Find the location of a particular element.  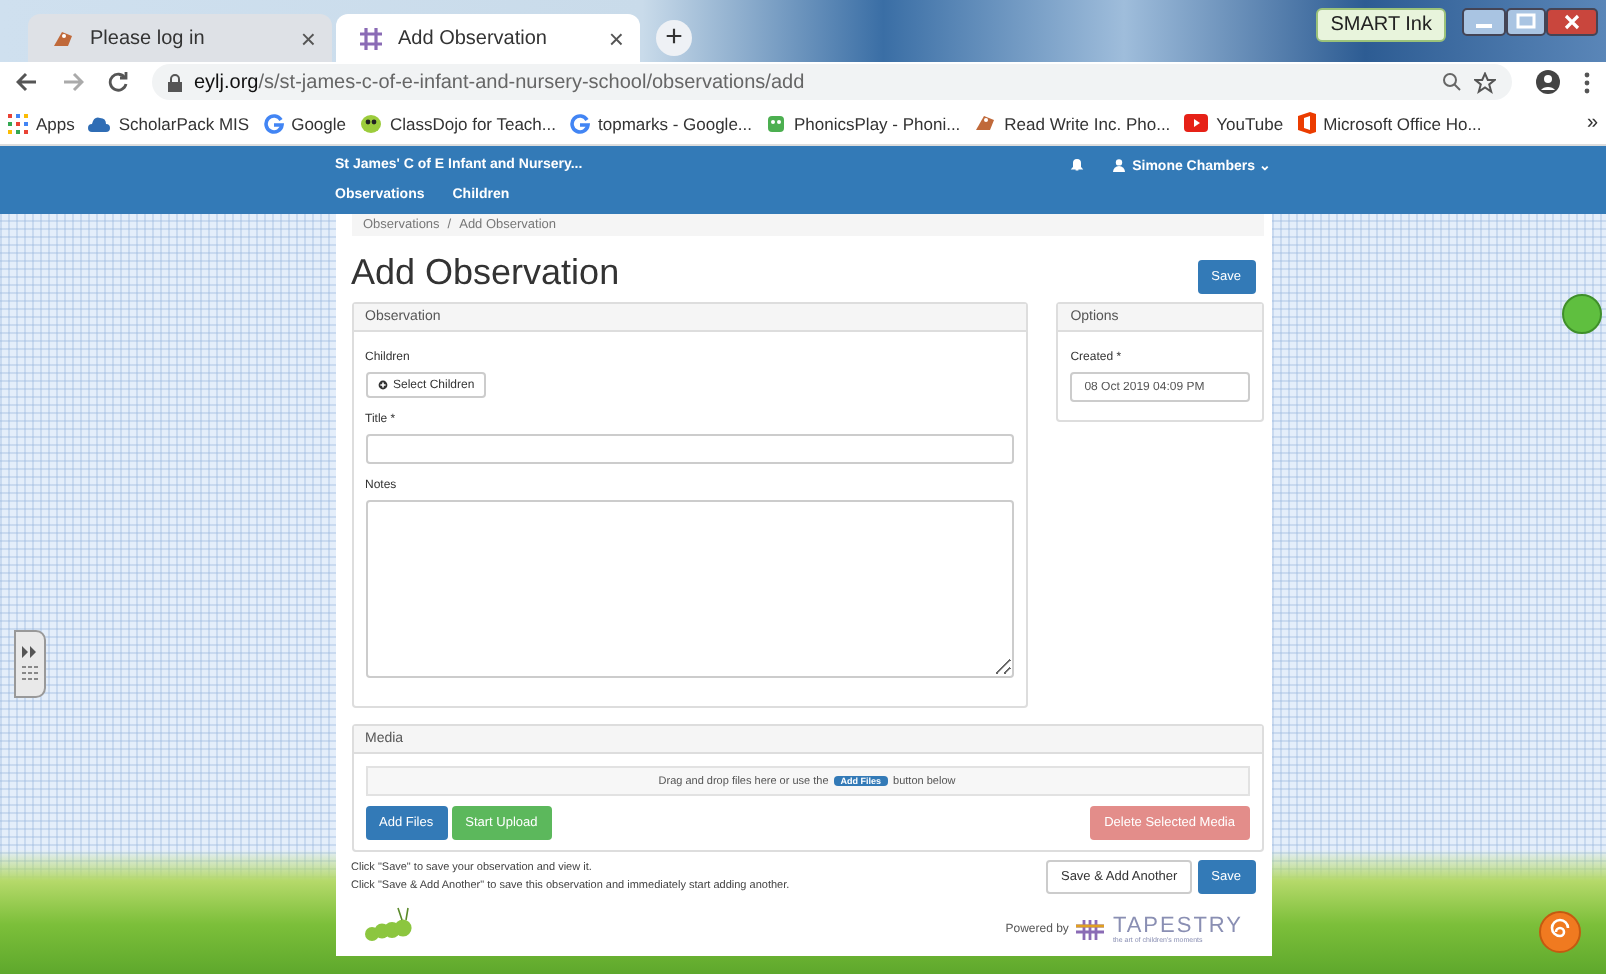

bell-icon is located at coordinates (1077, 165).